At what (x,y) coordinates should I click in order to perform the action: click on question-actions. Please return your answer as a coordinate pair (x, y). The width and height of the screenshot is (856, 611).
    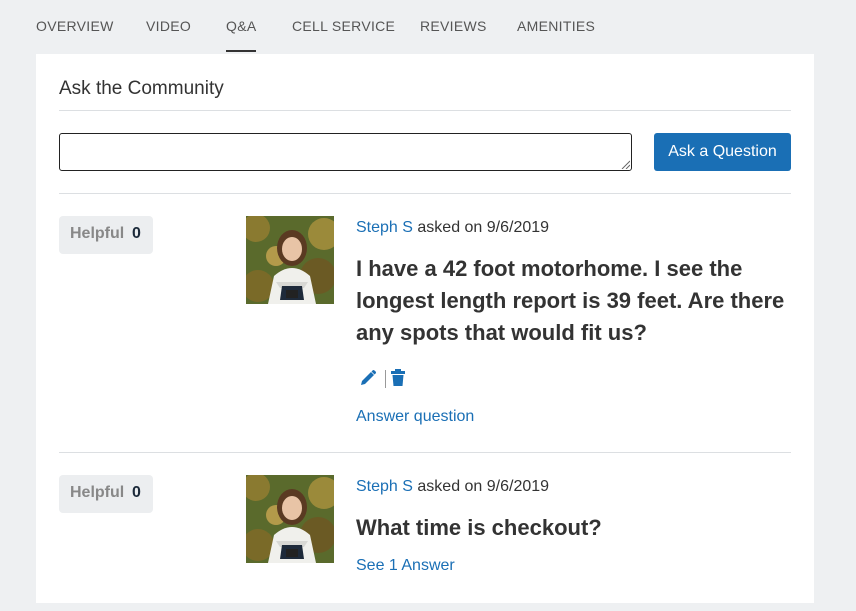
    Looking at the image, I should click on (384, 379).